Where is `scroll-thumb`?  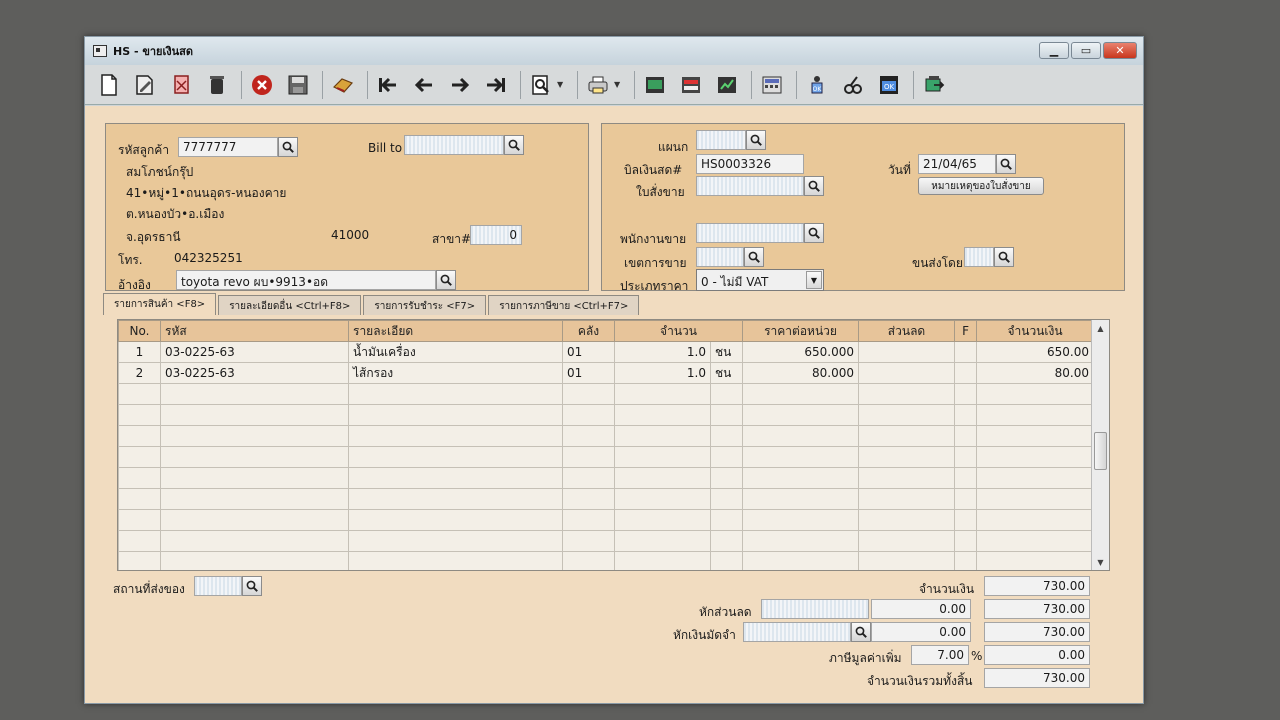 scroll-thumb is located at coordinates (1100, 451).